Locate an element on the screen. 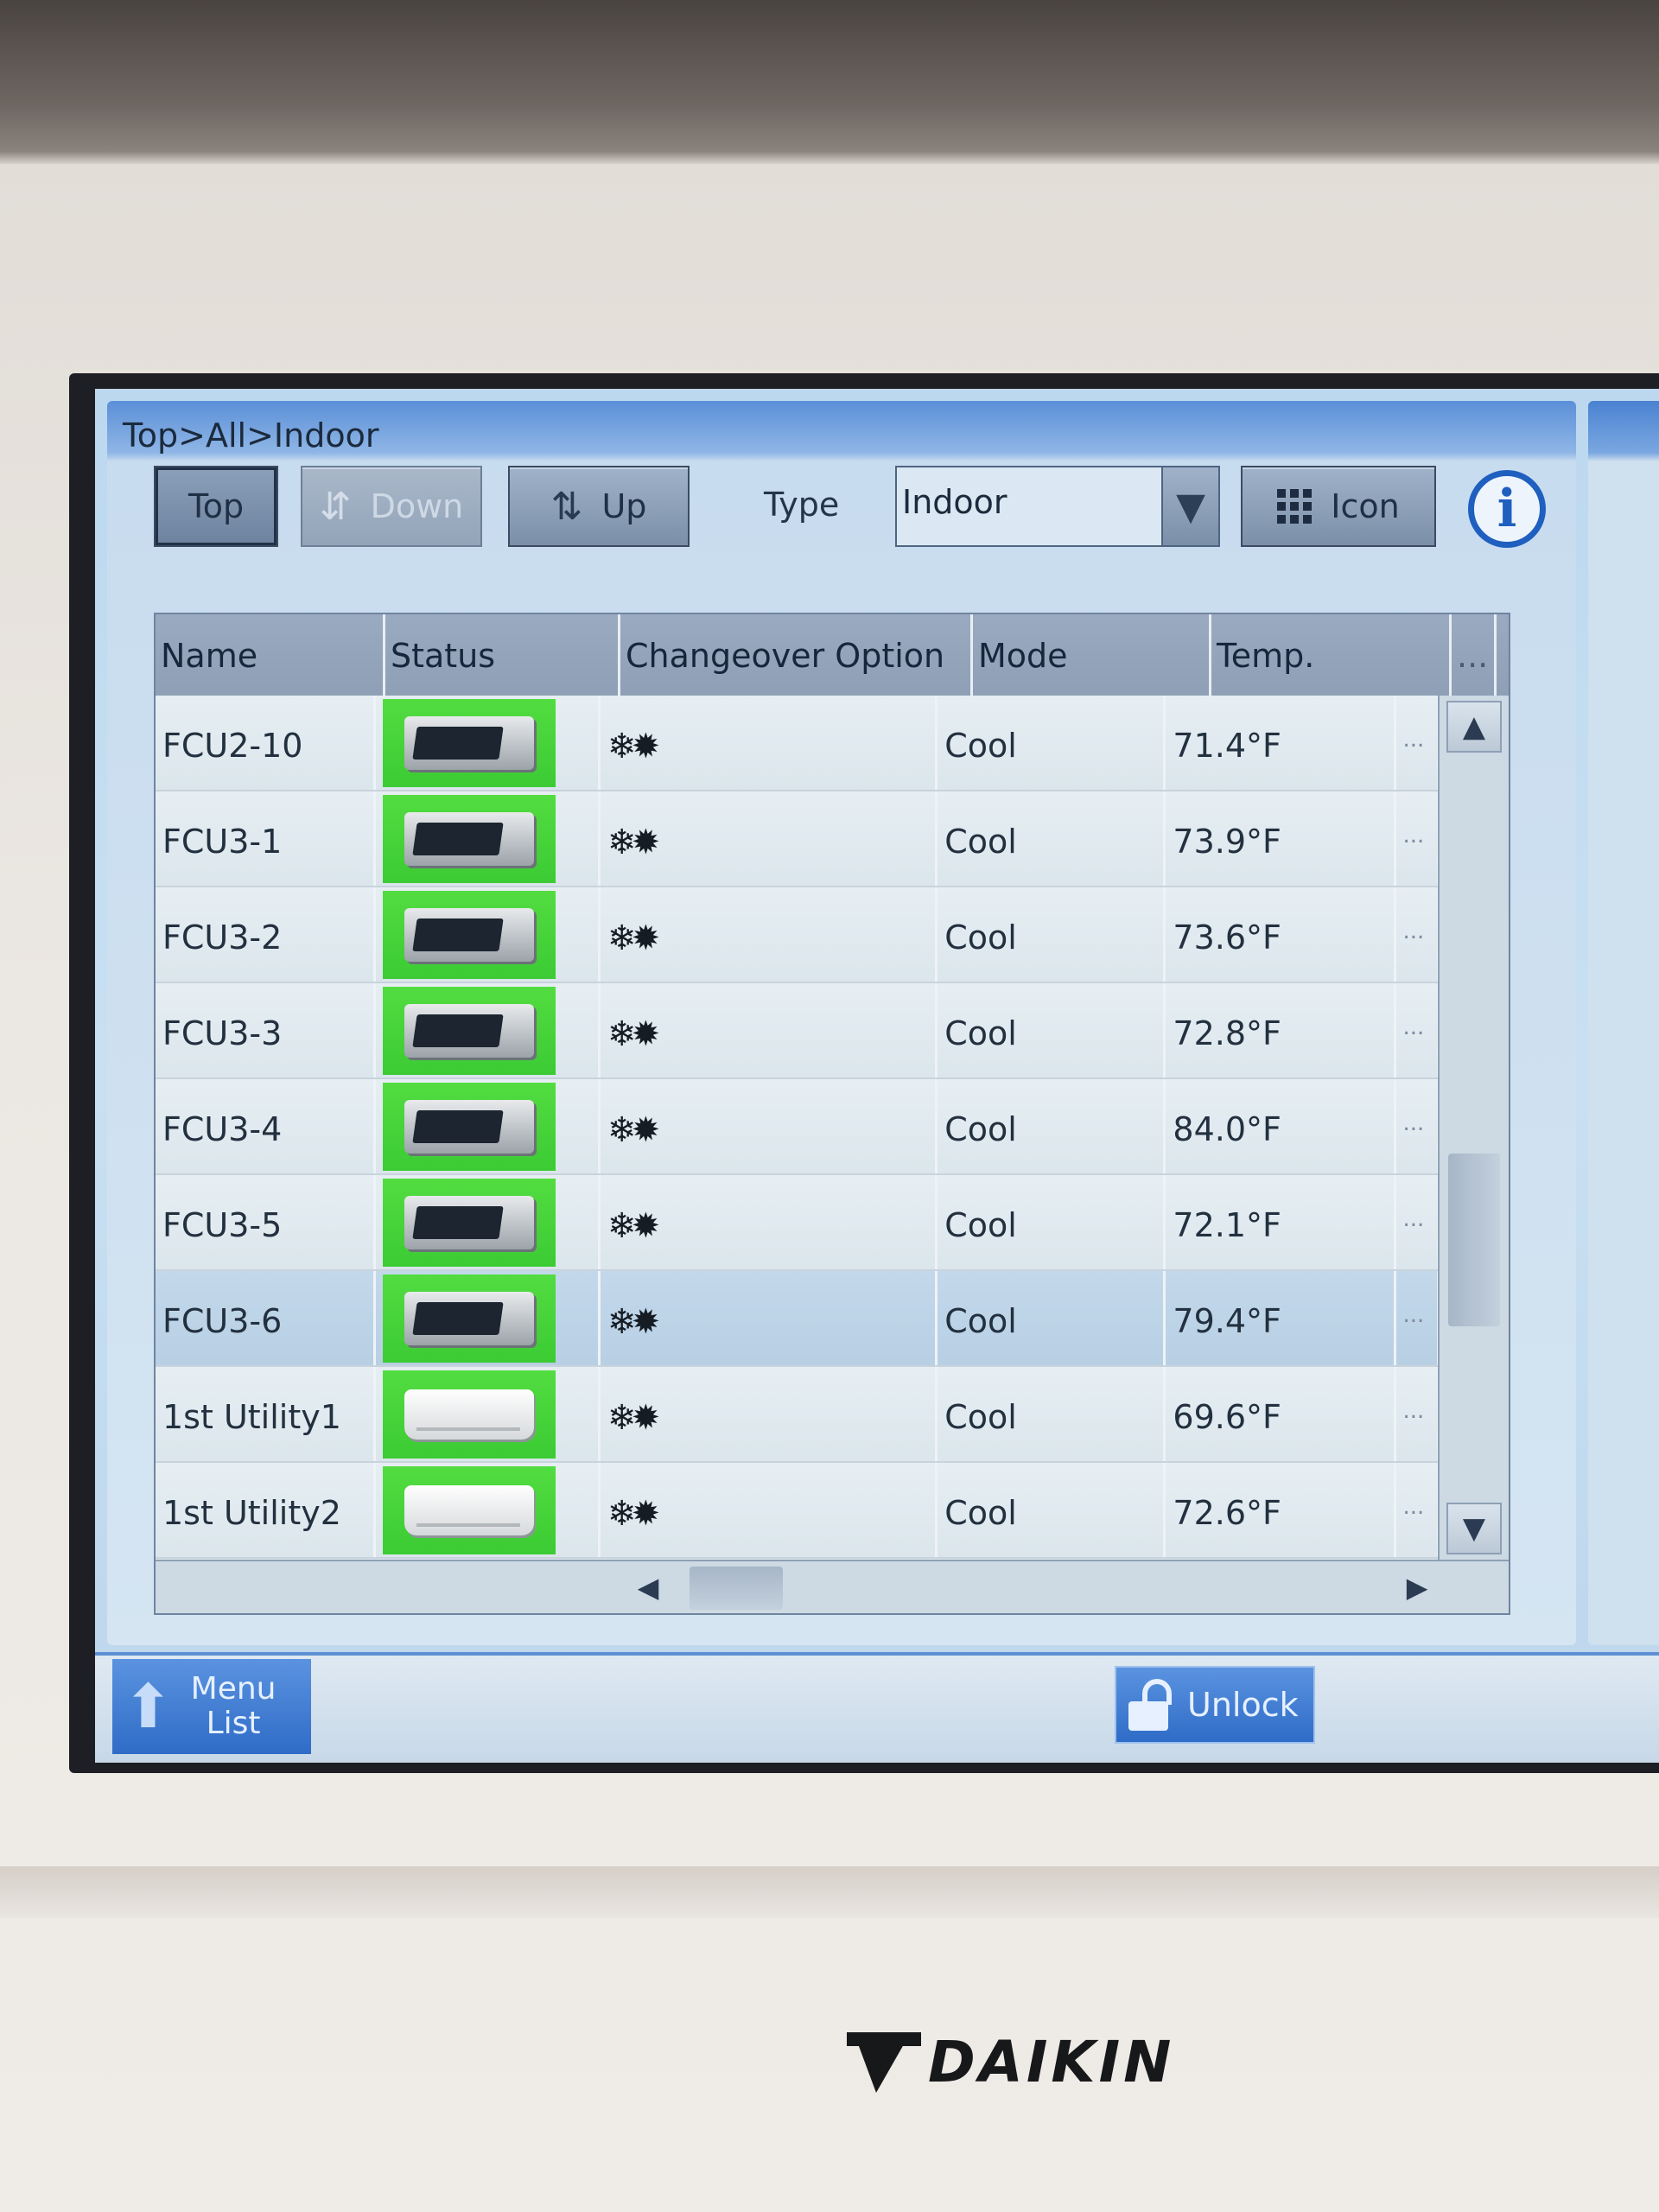  header-name: Name is located at coordinates (270, 655).